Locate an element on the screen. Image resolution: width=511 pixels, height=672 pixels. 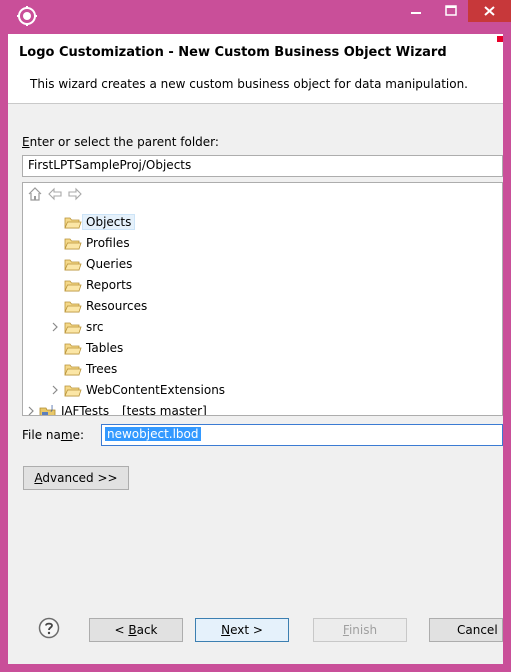
tree-folder-item: Trees is located at coordinates (278, 369).